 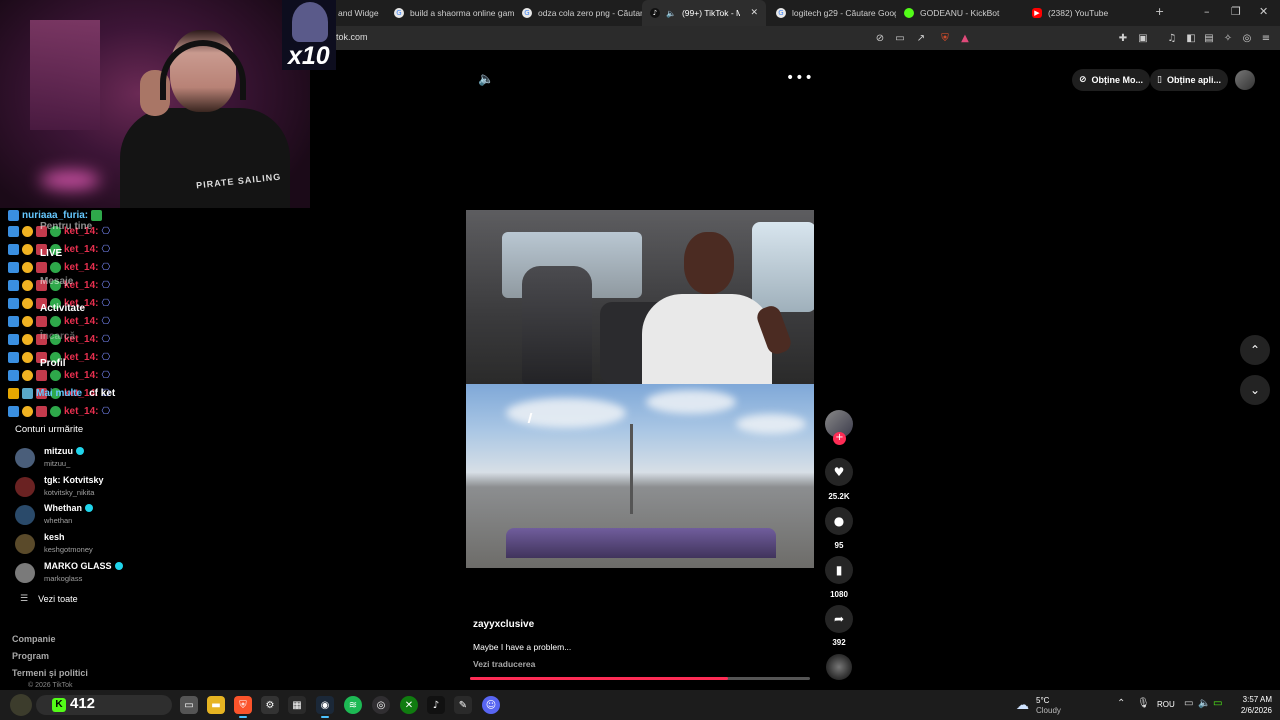 I want to click on chevron-up-icon: ⌃, so click(x=1121, y=703).